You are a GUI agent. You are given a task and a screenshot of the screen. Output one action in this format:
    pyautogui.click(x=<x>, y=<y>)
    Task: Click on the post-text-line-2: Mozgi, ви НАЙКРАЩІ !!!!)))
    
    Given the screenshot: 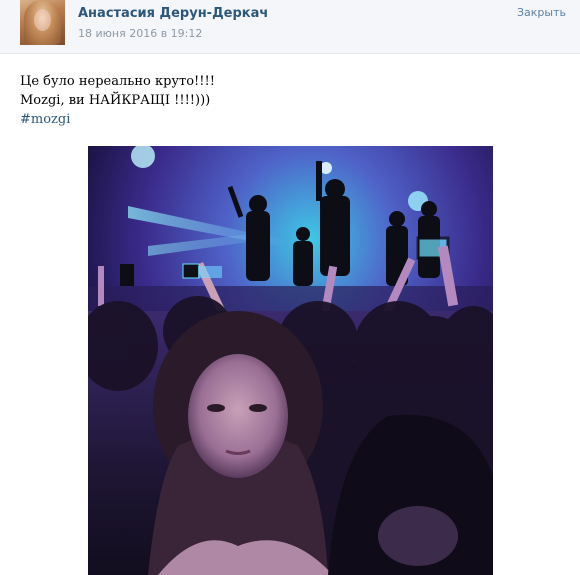 What is the action you would take?
    pyautogui.click(x=115, y=100)
    